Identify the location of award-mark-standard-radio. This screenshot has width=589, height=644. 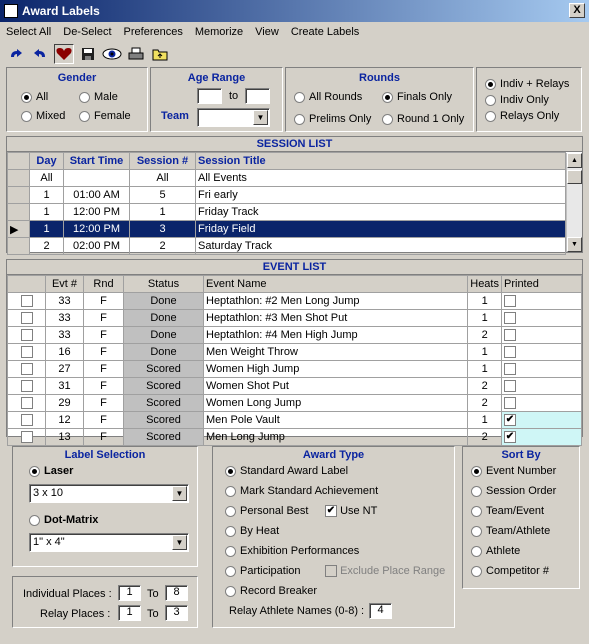
(230, 491).